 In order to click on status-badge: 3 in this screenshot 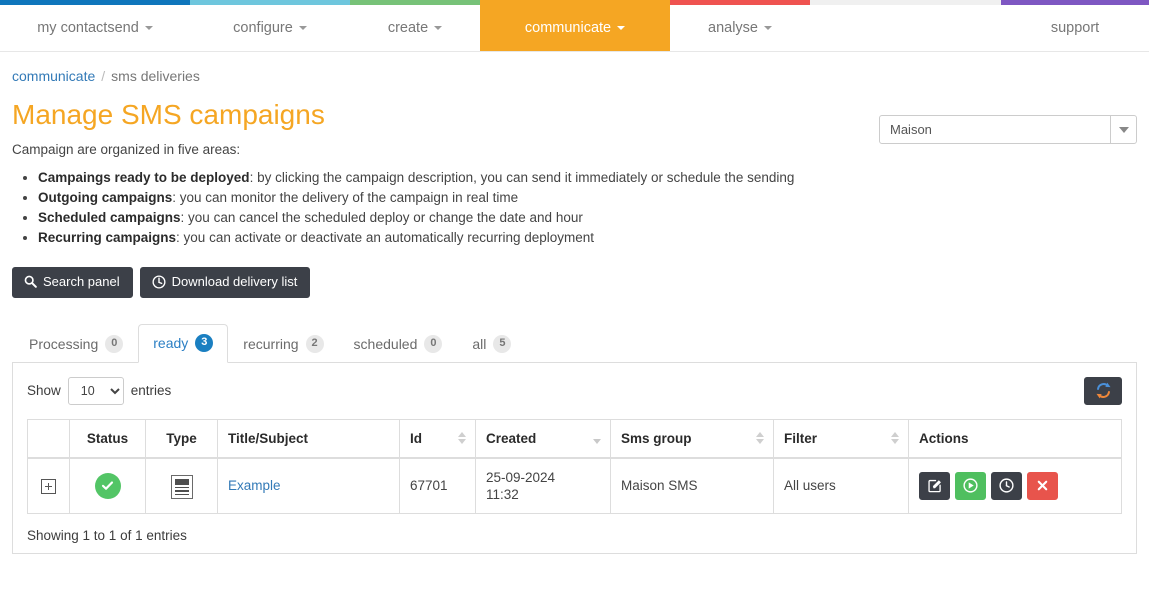, I will do `click(204, 342)`.